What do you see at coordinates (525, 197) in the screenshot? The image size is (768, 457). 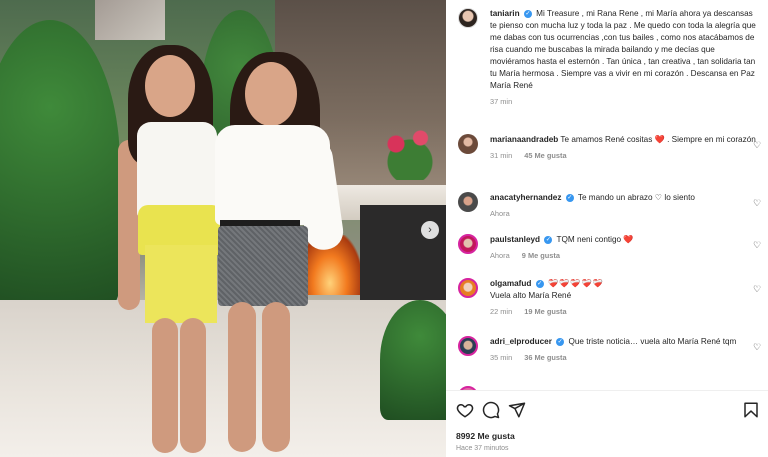 I see `comment-username: anacatyhernandez` at bounding box center [525, 197].